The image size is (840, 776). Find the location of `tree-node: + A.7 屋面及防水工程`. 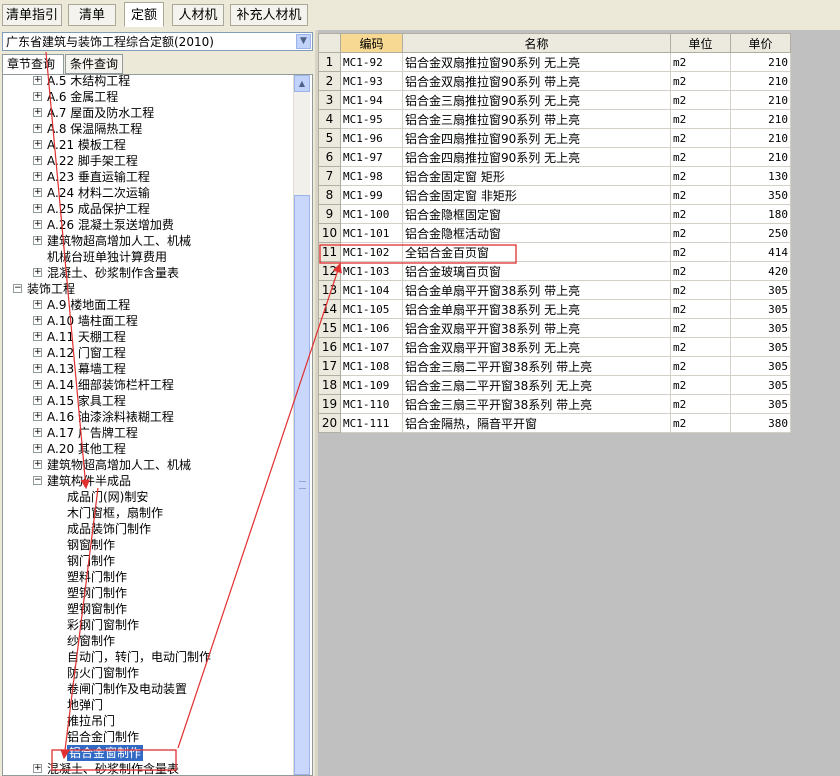

tree-node: + A.7 屋面及防水工程 is located at coordinates (148, 113).